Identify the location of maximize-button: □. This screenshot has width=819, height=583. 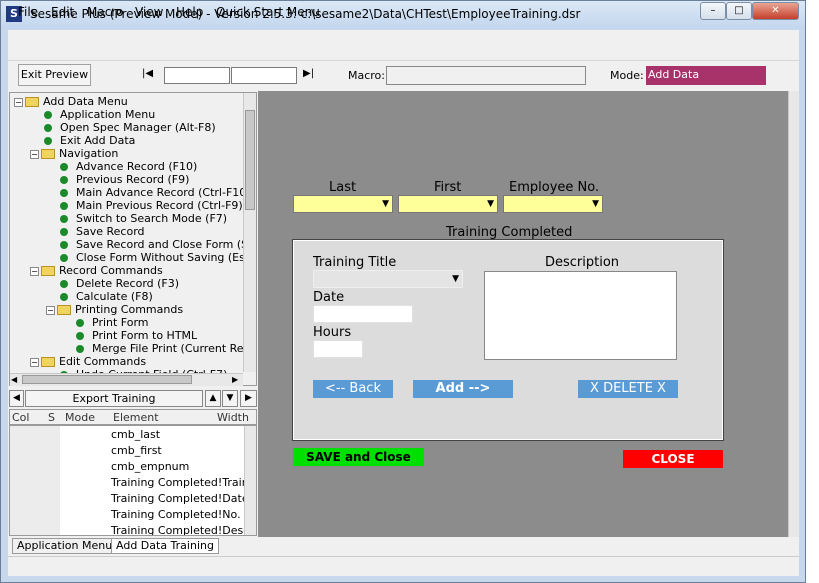
(739, 11).